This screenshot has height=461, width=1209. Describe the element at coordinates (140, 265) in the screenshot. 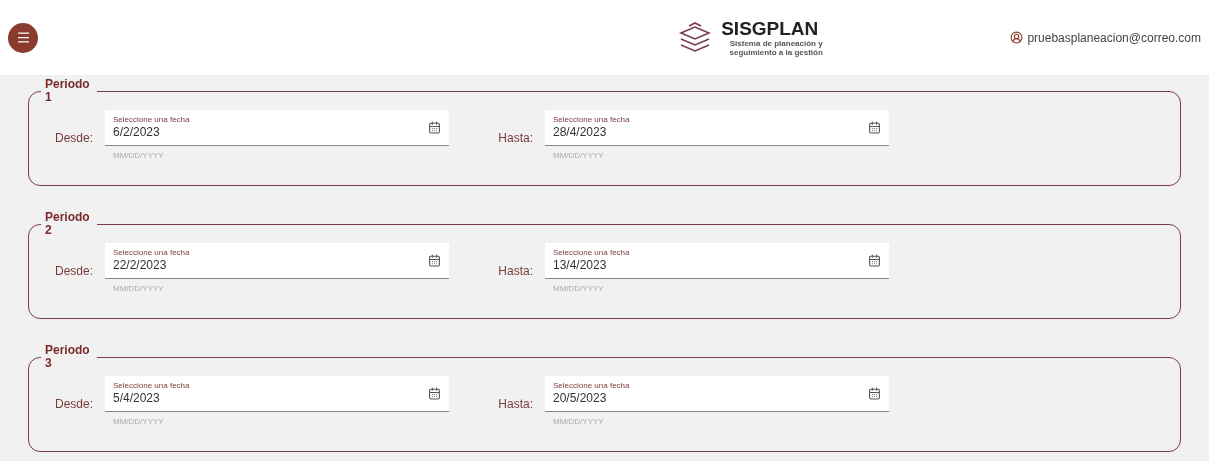

I see `date-value: 22/2/2023` at that location.